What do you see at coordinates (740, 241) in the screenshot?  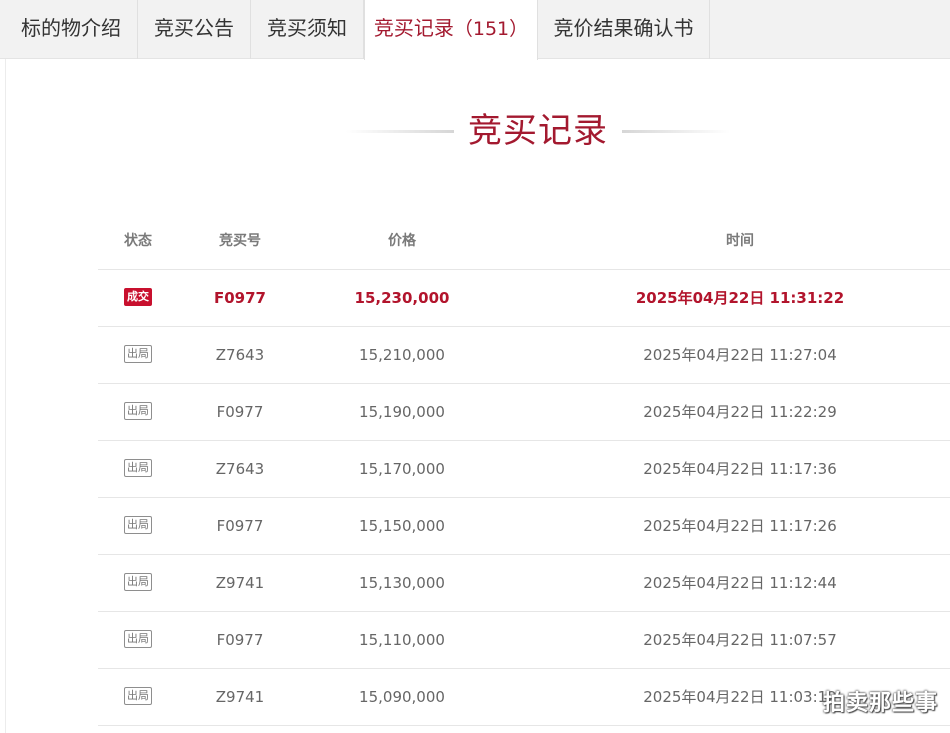 I see `header-time: 时间` at bounding box center [740, 241].